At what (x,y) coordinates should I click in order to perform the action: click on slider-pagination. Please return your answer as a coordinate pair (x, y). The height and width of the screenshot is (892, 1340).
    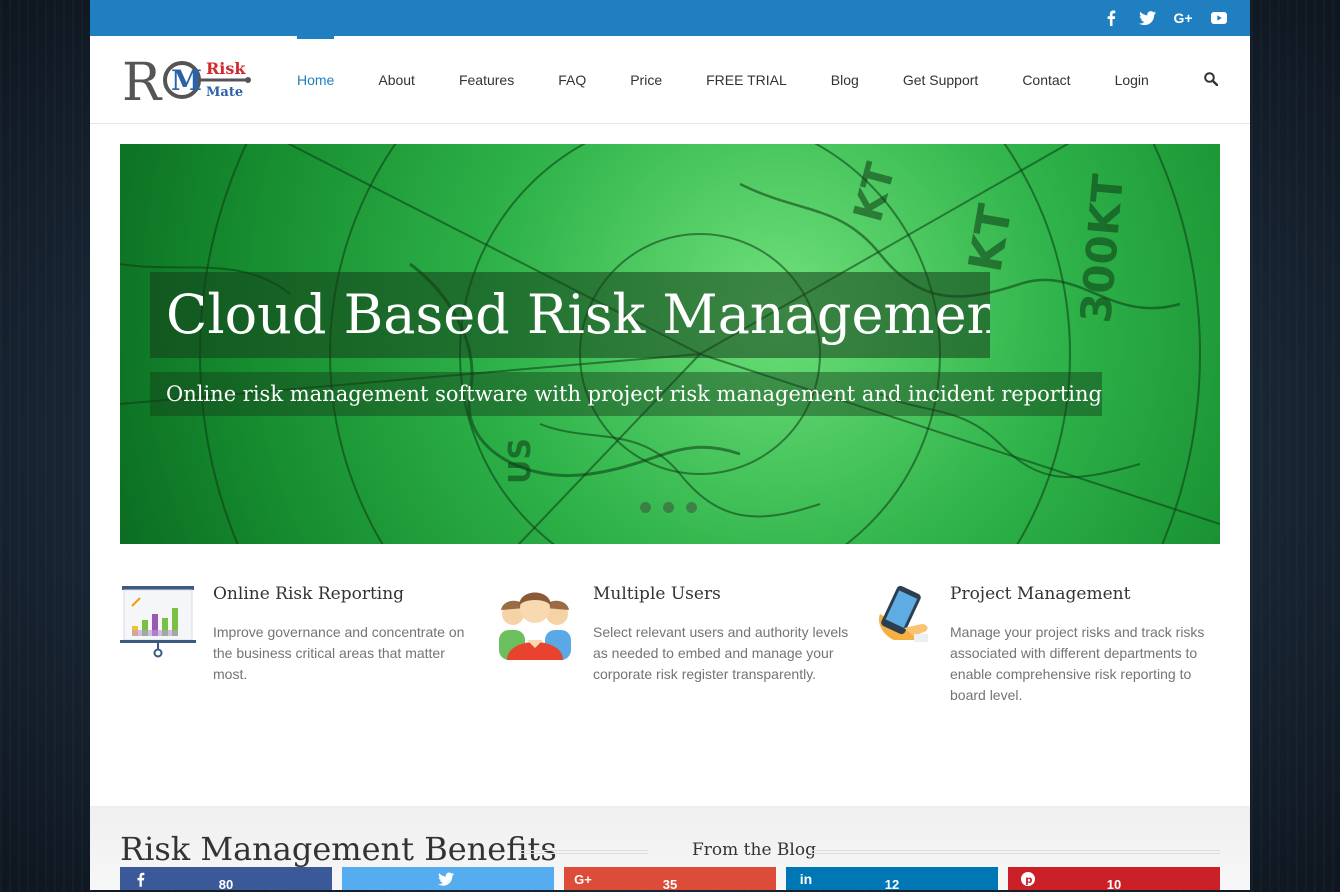
    Looking at the image, I should click on (668, 507).